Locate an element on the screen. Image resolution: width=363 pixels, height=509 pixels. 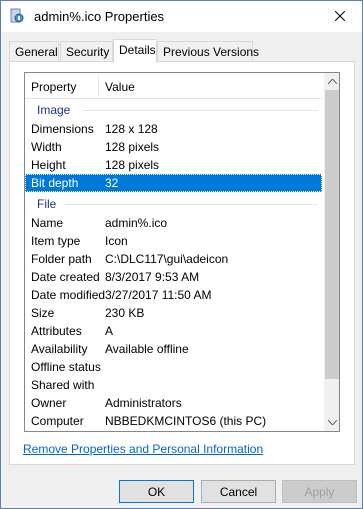
file-icon is located at coordinates (17, 16).